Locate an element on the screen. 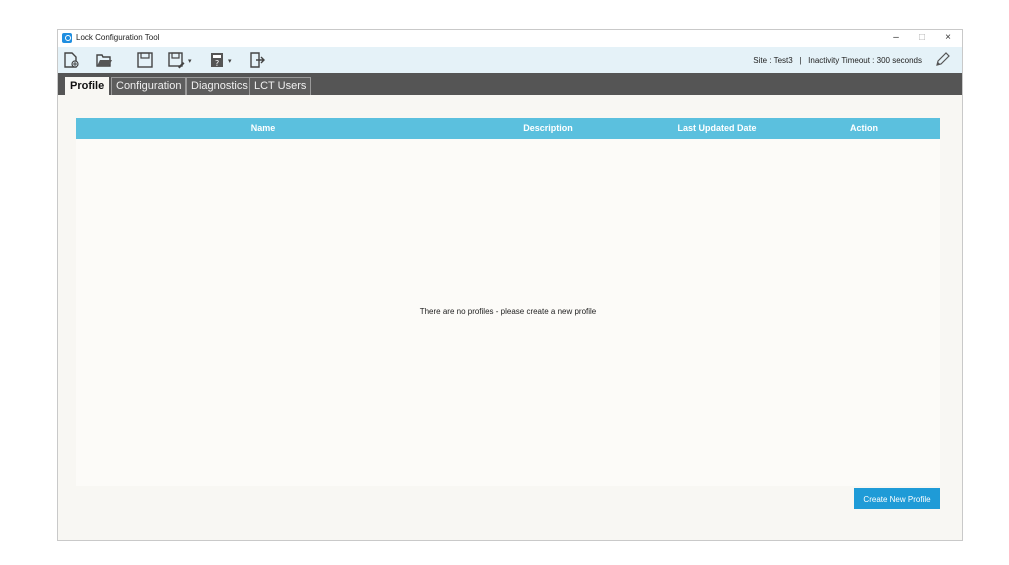 The height and width of the screenshot is (565, 1009). tab-profile: Profile is located at coordinates (87, 86).